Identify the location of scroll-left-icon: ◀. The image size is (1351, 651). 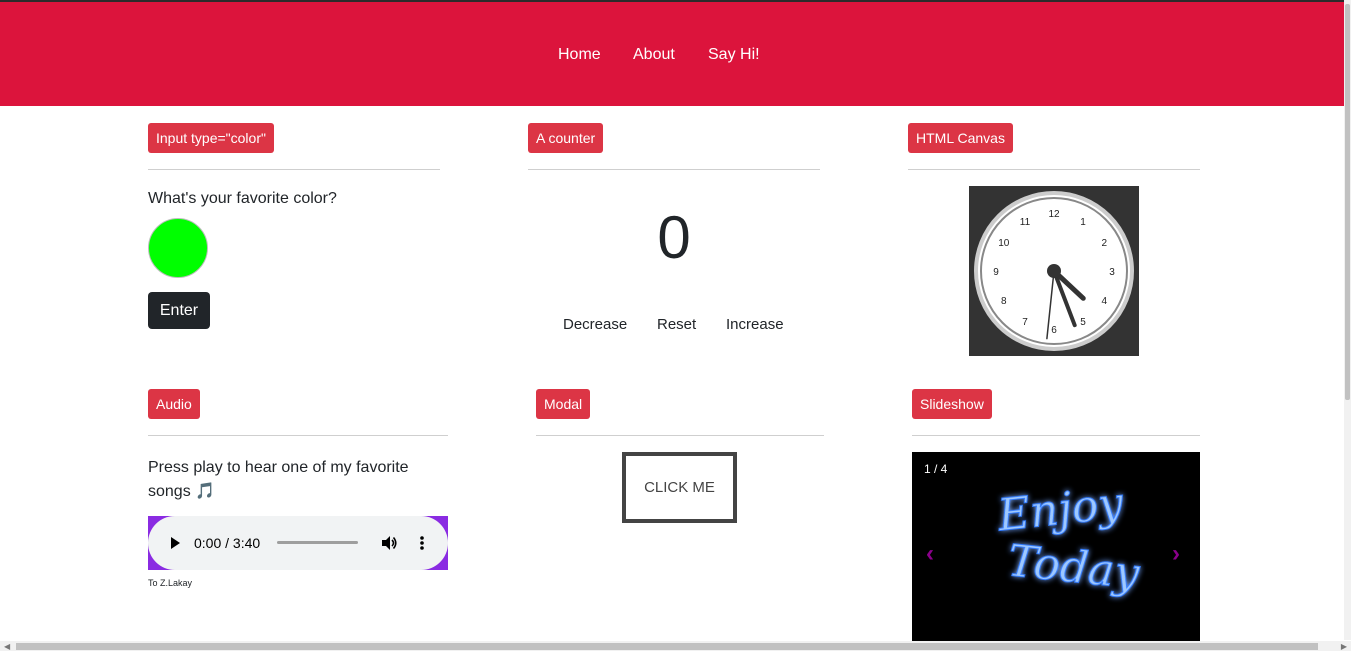
(7, 646).